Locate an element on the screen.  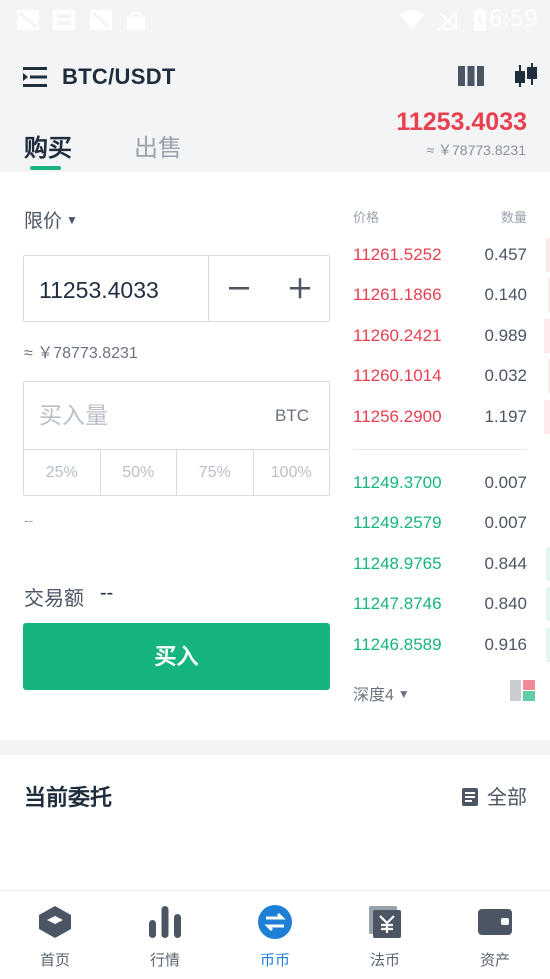
status-bar: 6:59 is located at coordinates (275, 20).